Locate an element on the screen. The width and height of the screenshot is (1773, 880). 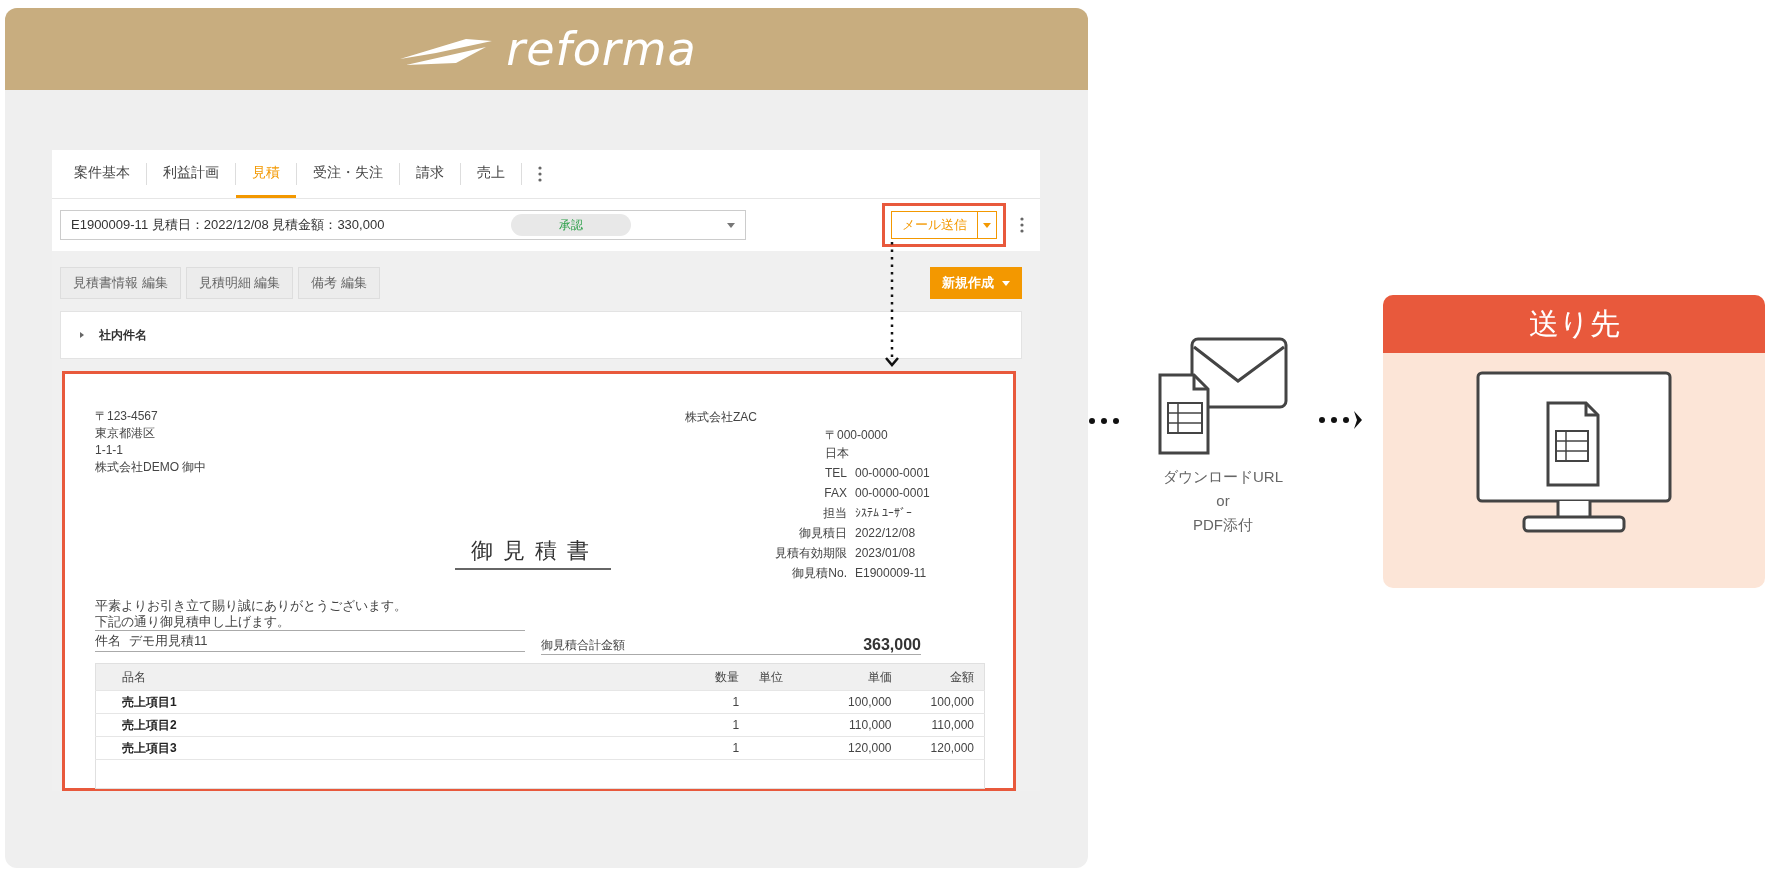
tab: 受注・失注 is located at coordinates (348, 174).